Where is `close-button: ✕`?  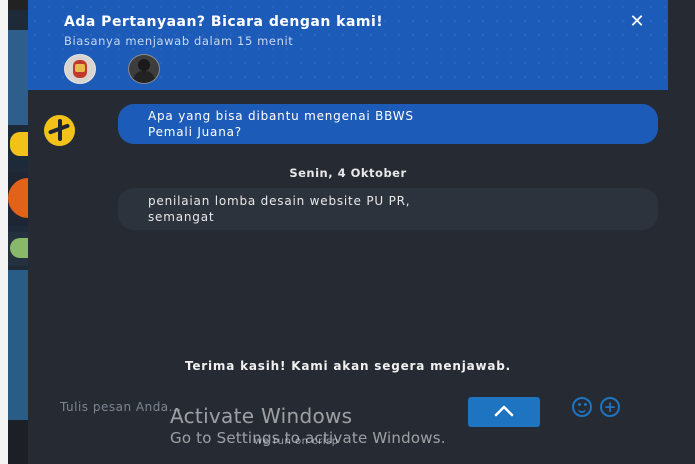 close-button: ✕ is located at coordinates (637, 22).